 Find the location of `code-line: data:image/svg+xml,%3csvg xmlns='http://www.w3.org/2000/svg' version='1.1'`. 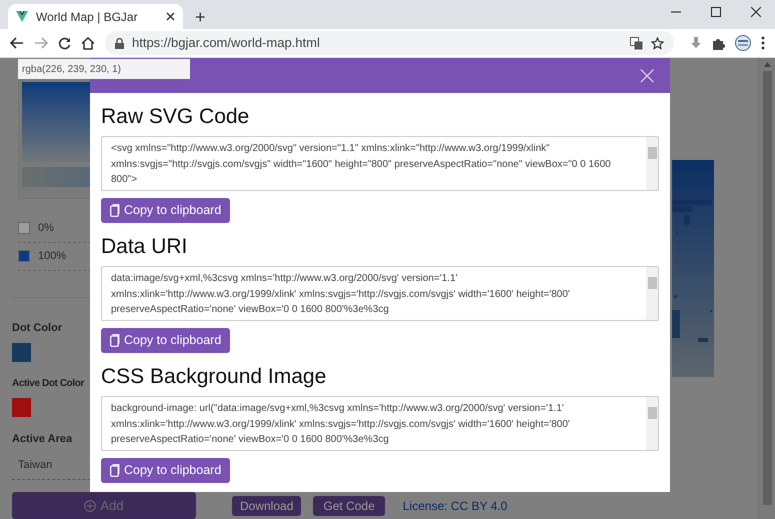

code-line: data:image/svg+xml,%3csvg xmlns='http://www.w3.org/2000/svg' version='1.1' is located at coordinates (284, 279).